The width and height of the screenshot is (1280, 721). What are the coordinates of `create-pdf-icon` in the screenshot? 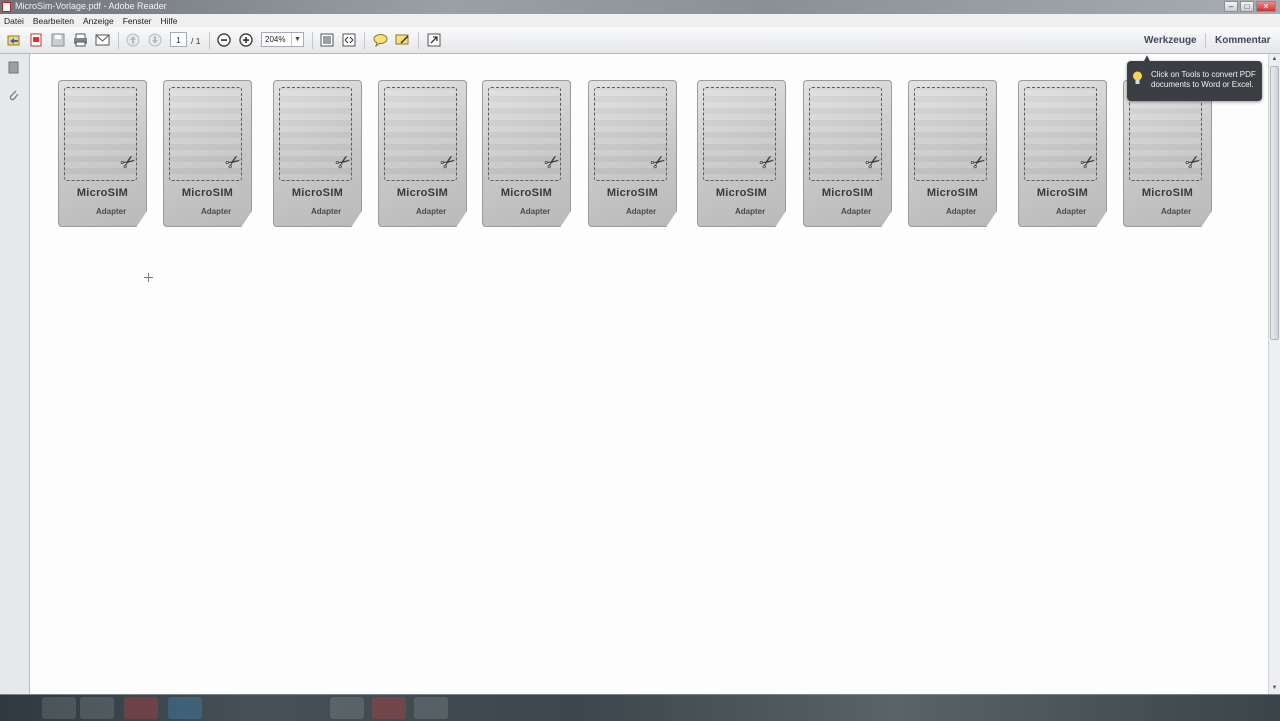 It's located at (36, 40).